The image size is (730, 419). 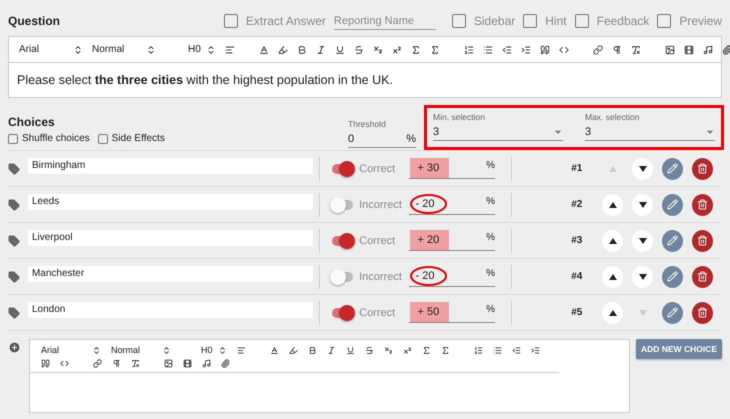 What do you see at coordinates (171, 274) in the screenshot?
I see `choice-input: Manchester` at bounding box center [171, 274].